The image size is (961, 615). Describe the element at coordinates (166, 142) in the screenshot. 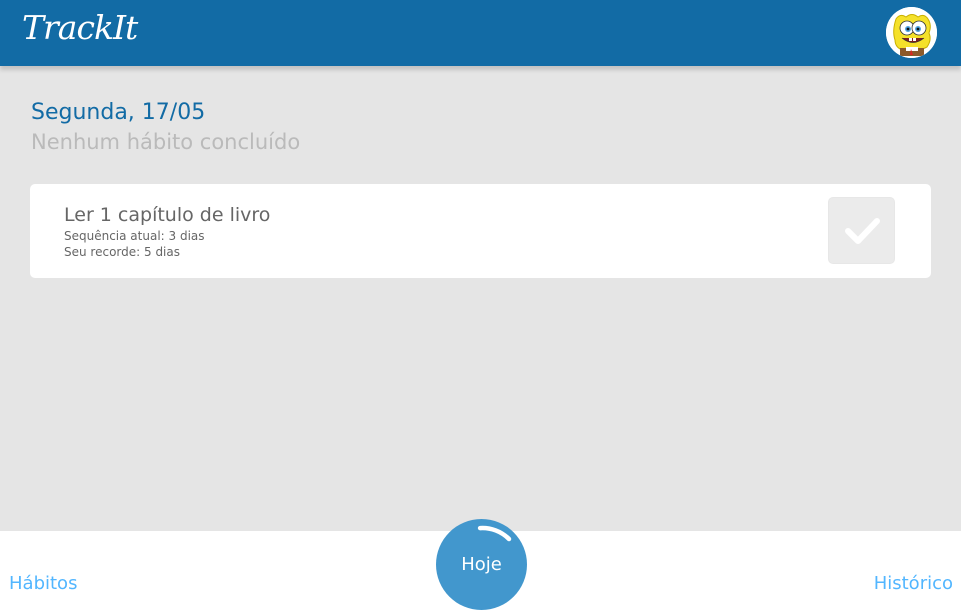

I see `completion-summary: Nenhum hábito concluído` at that location.